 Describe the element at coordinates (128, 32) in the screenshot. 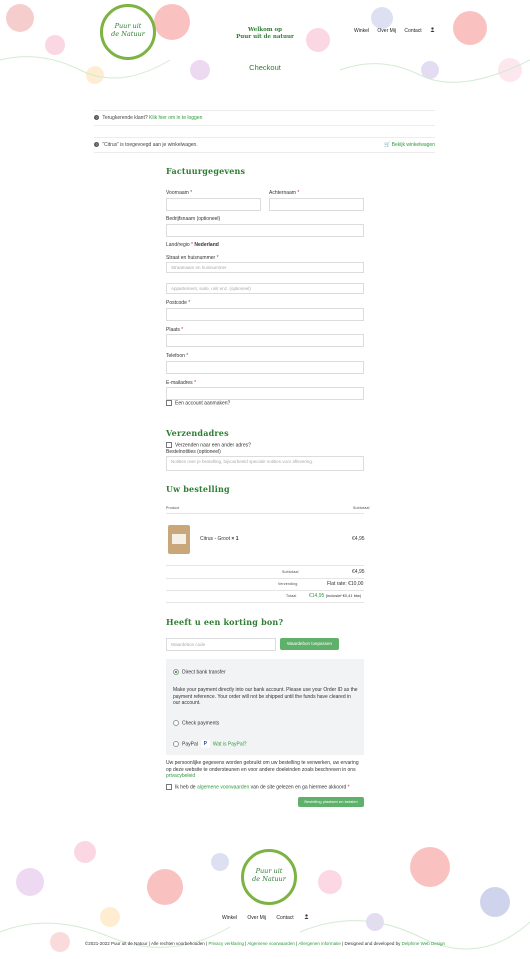

I see `site-logo: Puur uit de Natuur` at that location.